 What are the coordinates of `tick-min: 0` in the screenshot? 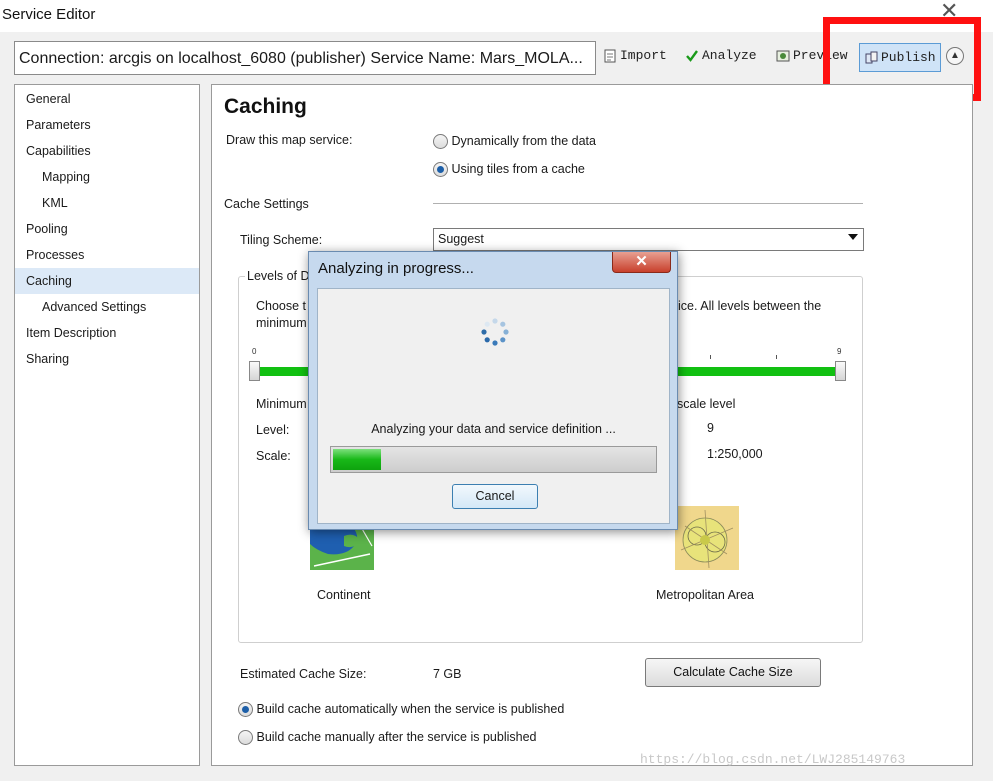 It's located at (254, 351).